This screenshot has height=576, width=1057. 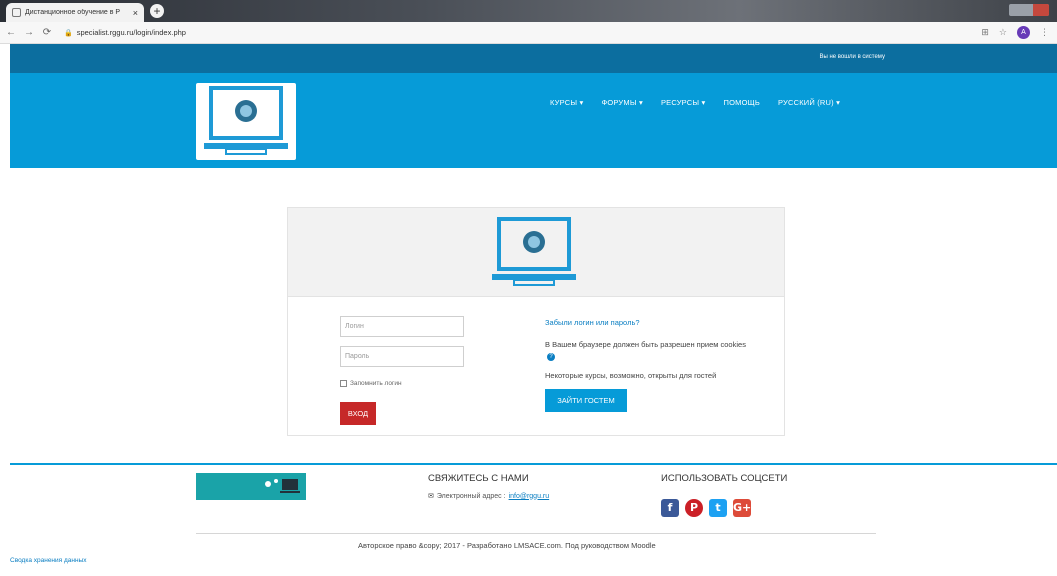 I want to click on username-input, so click(x=402, y=326).